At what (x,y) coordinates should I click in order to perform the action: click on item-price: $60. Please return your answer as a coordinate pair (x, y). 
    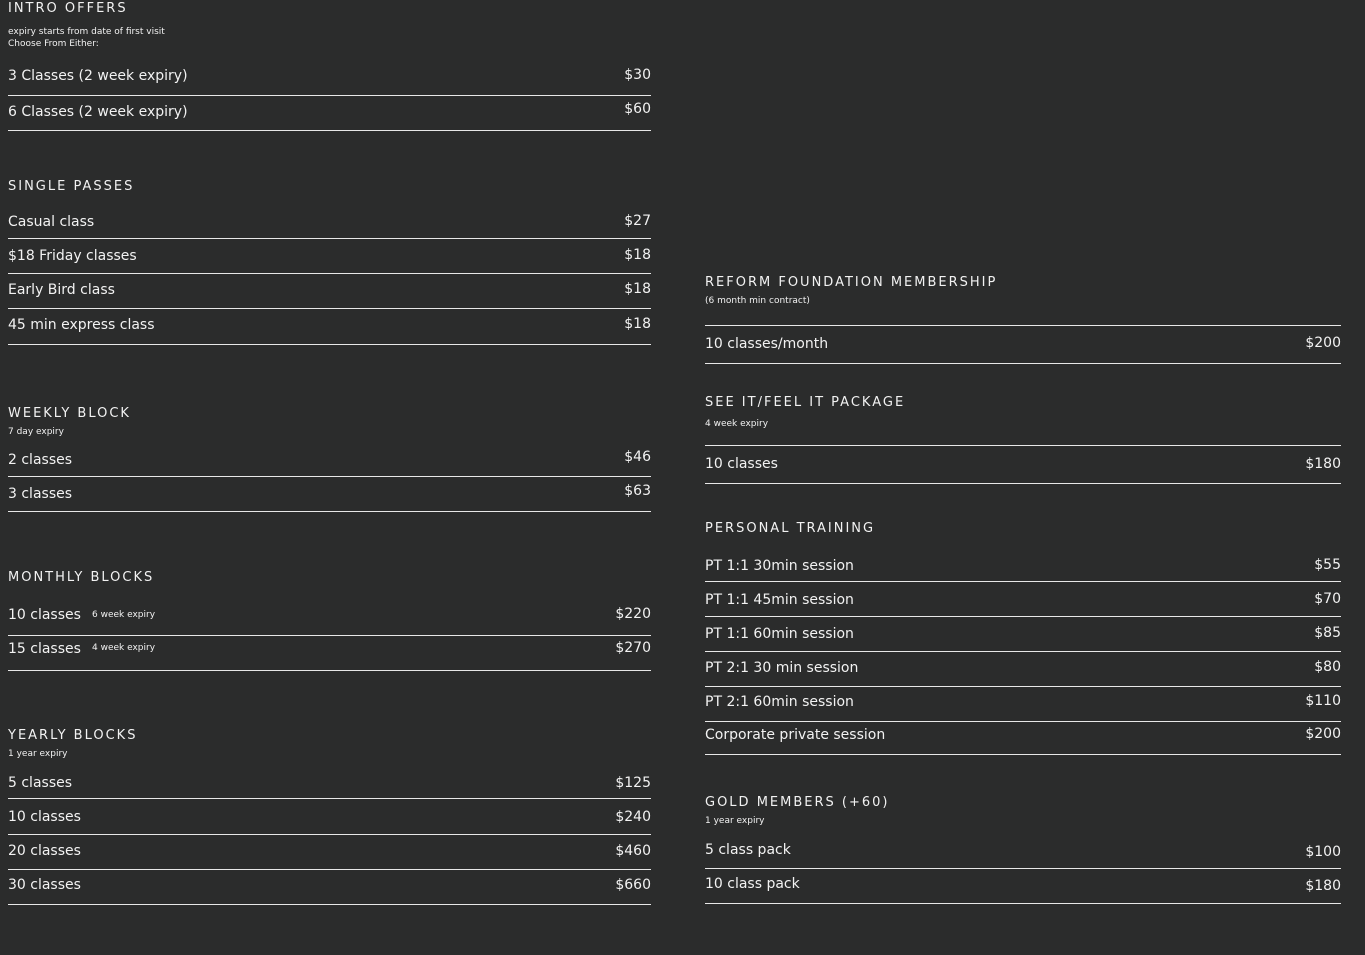
    Looking at the image, I should click on (637, 109).